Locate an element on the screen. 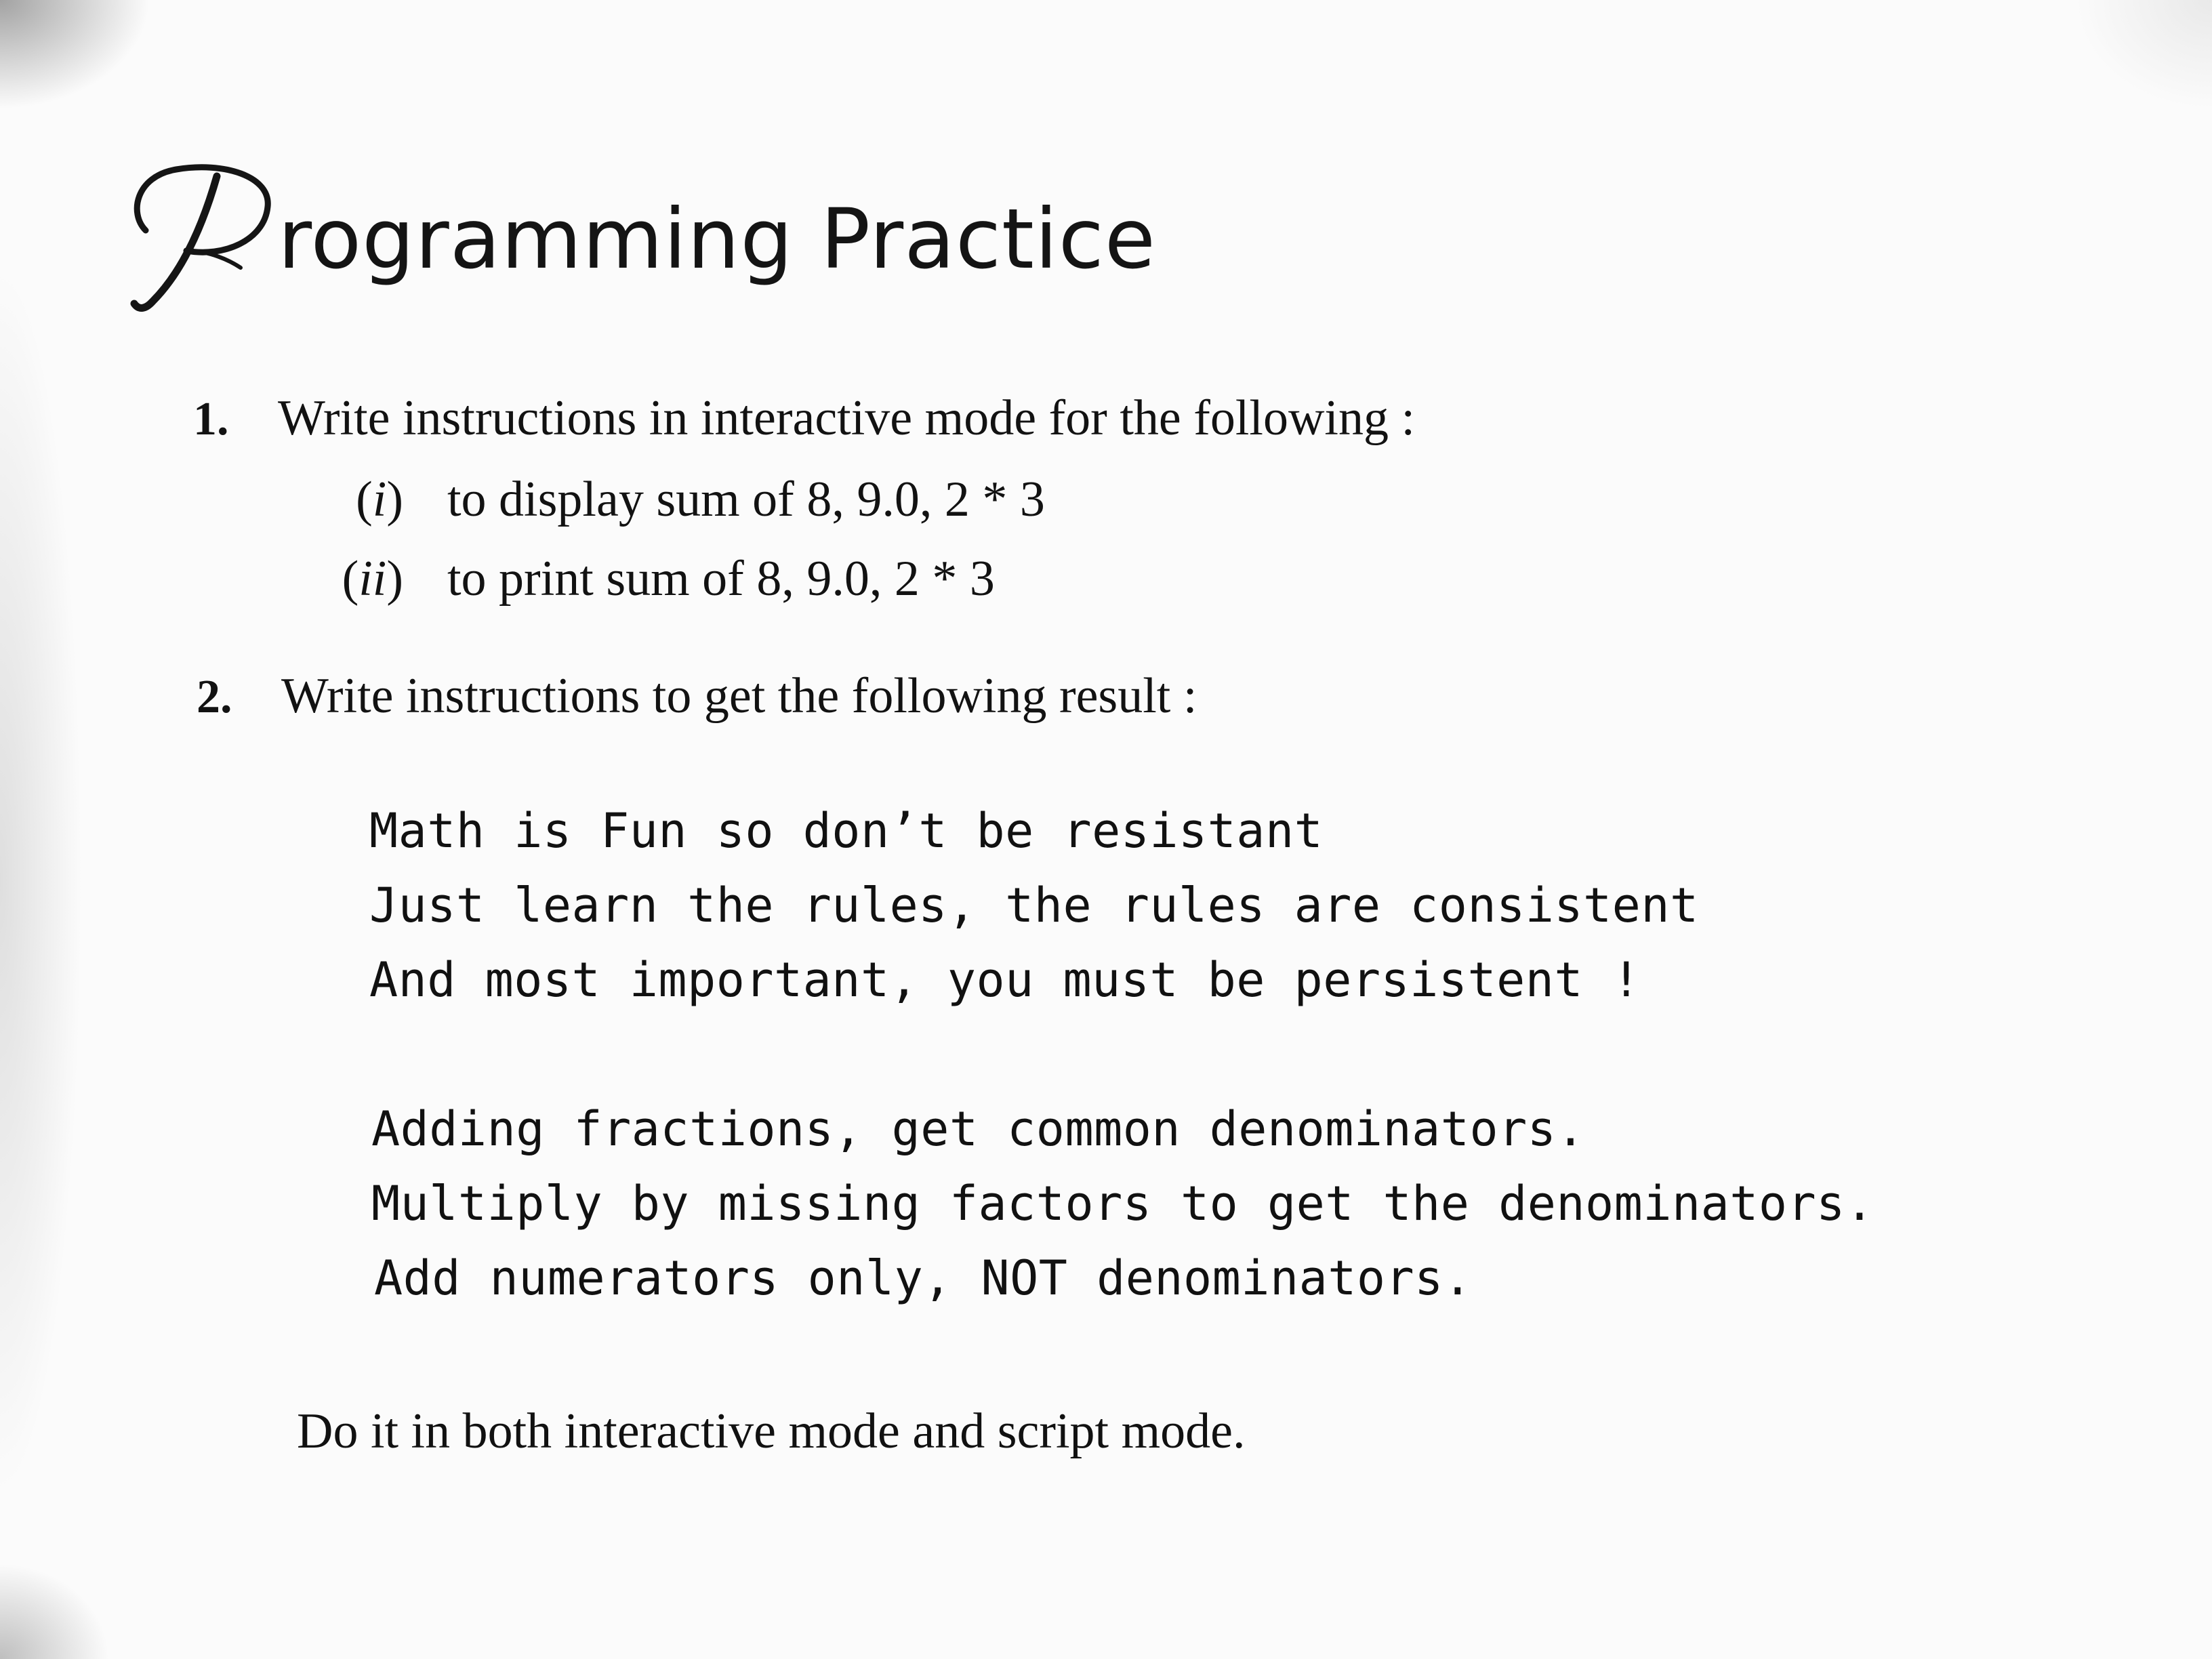 This screenshot has width=2212, height=1659. item-label: (i) is located at coordinates (380, 500).